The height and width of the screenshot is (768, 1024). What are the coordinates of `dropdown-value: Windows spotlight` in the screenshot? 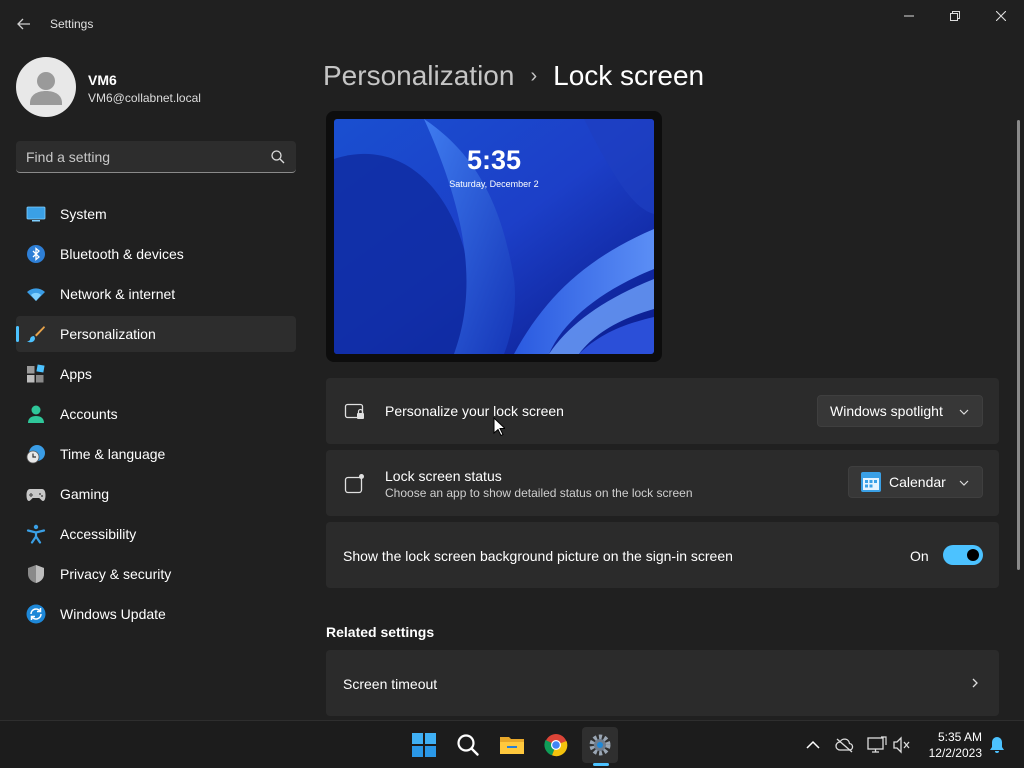 It's located at (886, 411).